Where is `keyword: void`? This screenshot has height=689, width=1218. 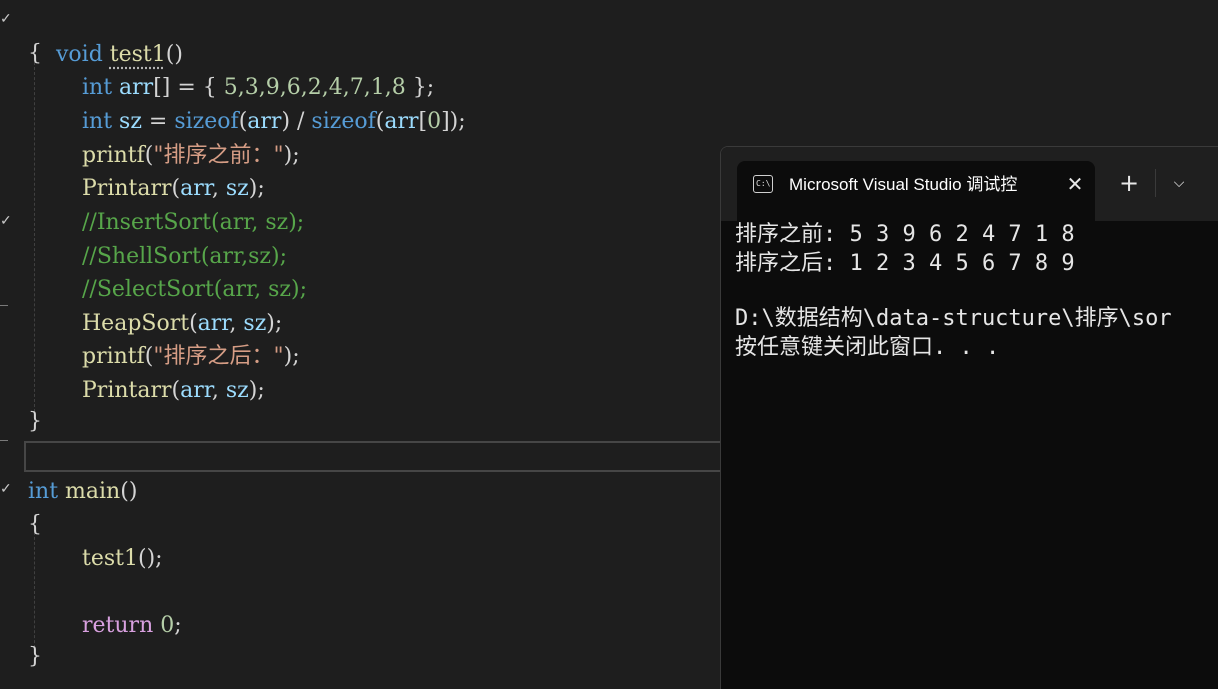 keyword: void is located at coordinates (79, 54).